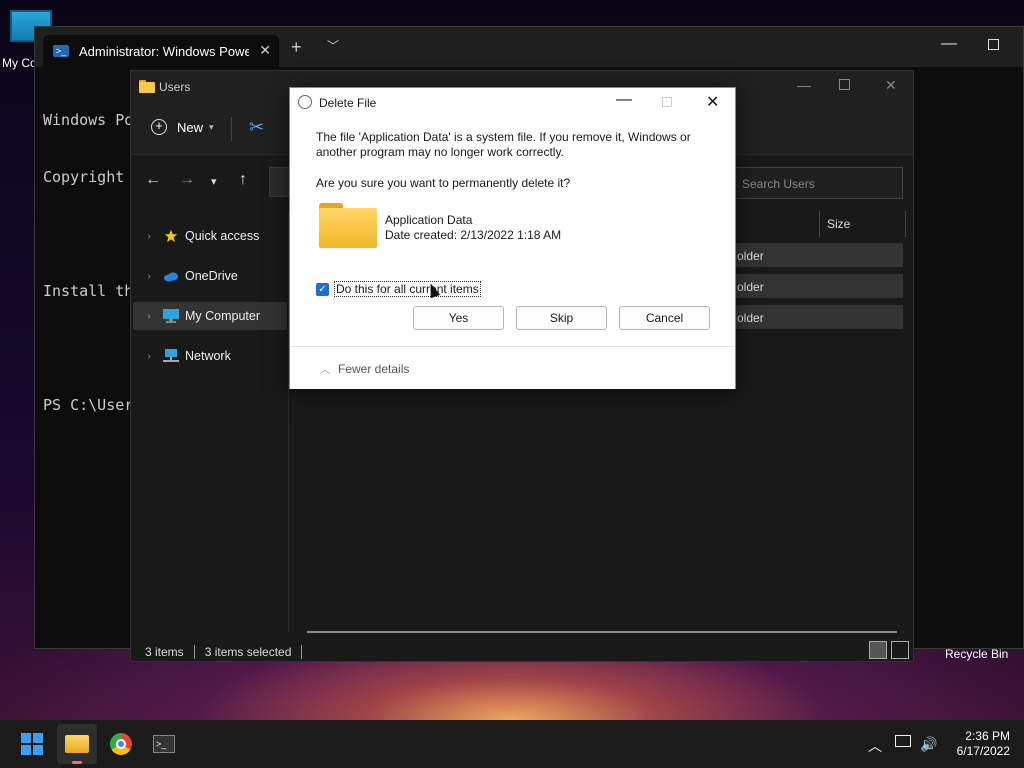 The image size is (1024, 768). What do you see at coordinates (333, 45) in the screenshot?
I see `chevron-down-icon: ﹀` at bounding box center [333, 45].